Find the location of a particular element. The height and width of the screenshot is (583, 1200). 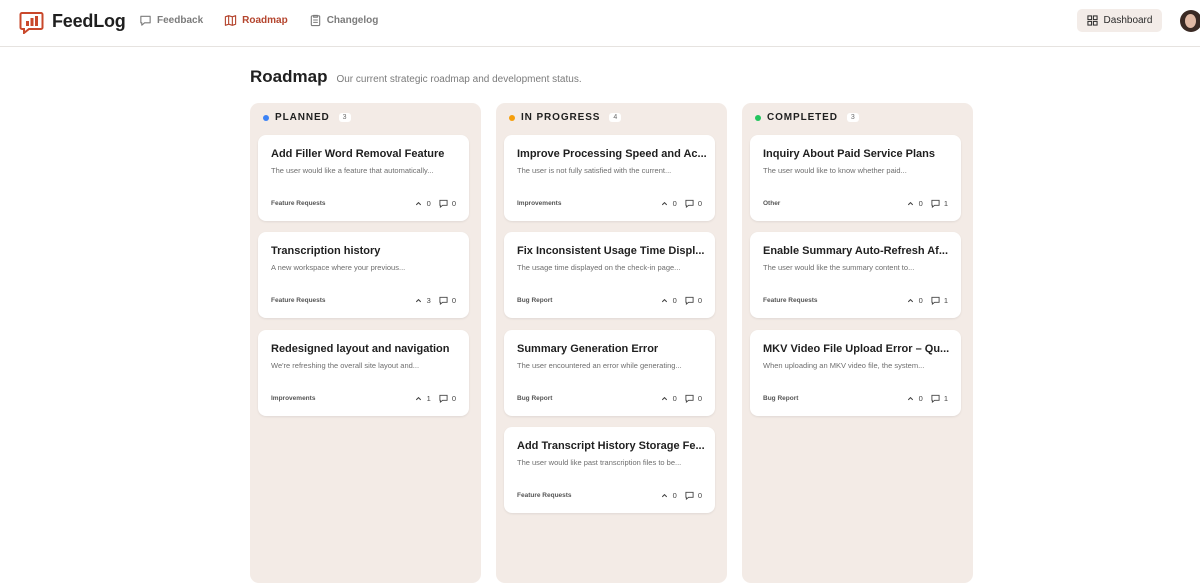

card-footer: Other 0 1 is located at coordinates (855, 203).